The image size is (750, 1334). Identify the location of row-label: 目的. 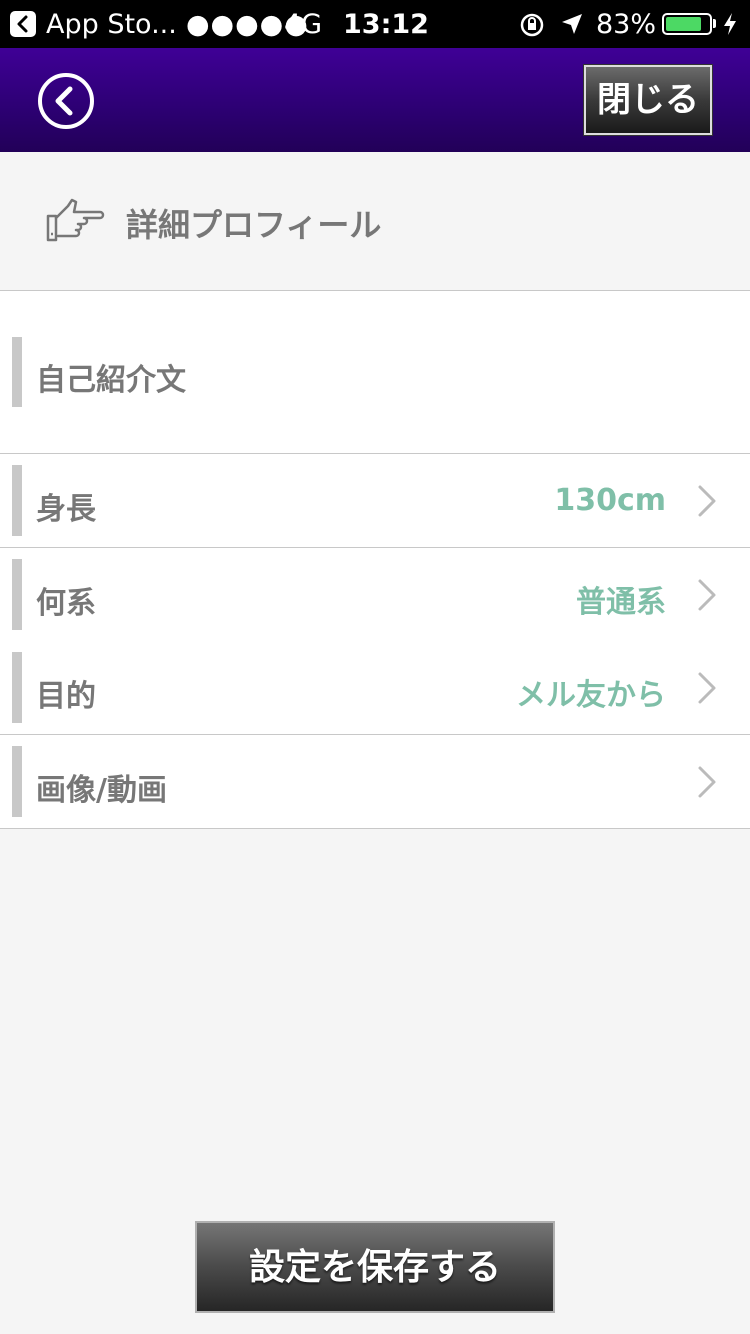
(66, 696).